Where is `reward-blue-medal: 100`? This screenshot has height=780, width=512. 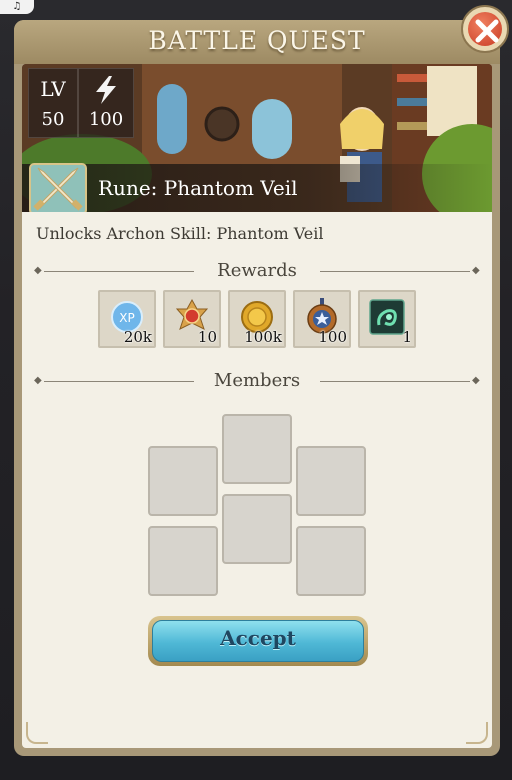 reward-blue-medal: 100 is located at coordinates (322, 319).